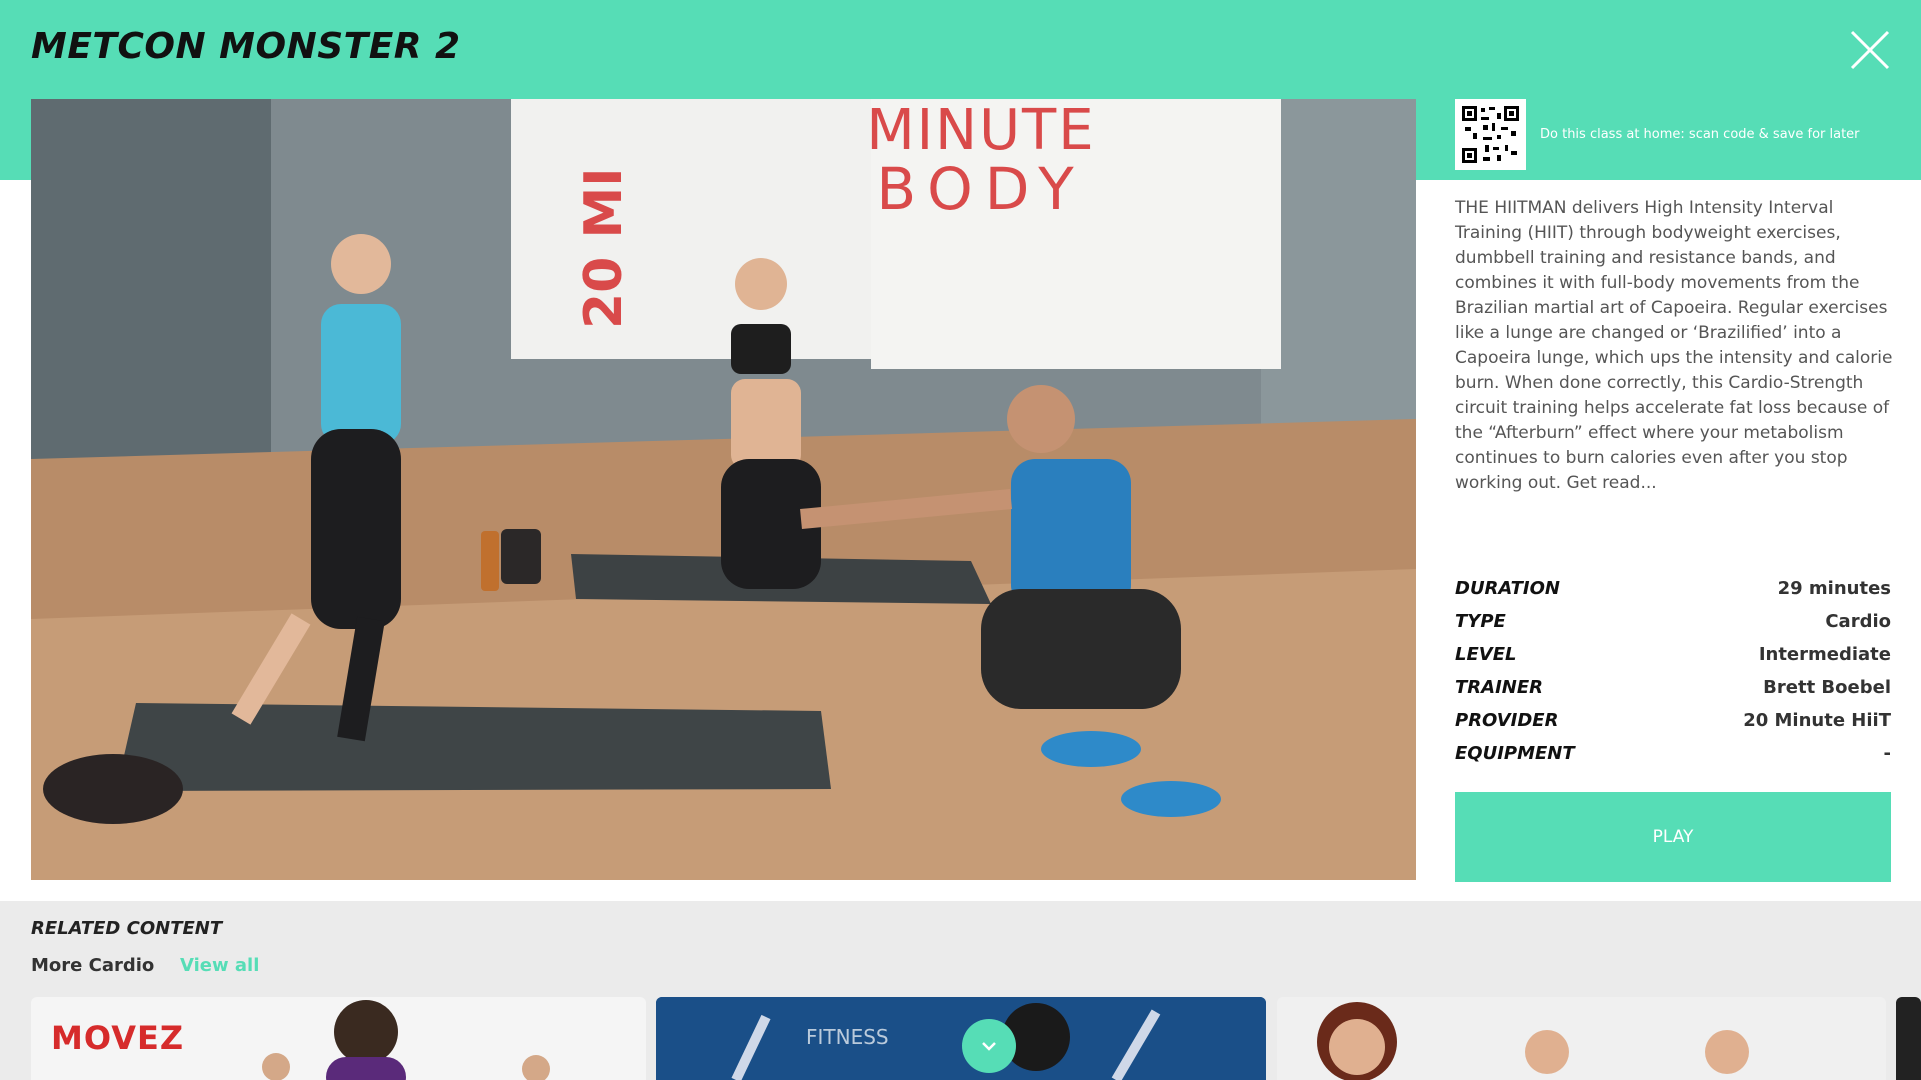 Image resolution: width=1921 pixels, height=1080 pixels. I want to click on close-button, so click(1870, 50).